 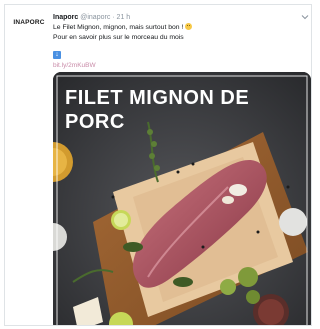 What do you see at coordinates (179, 18) in the screenshot?
I see `tweet-header: Inaporc @inaporc · 21 h` at bounding box center [179, 18].